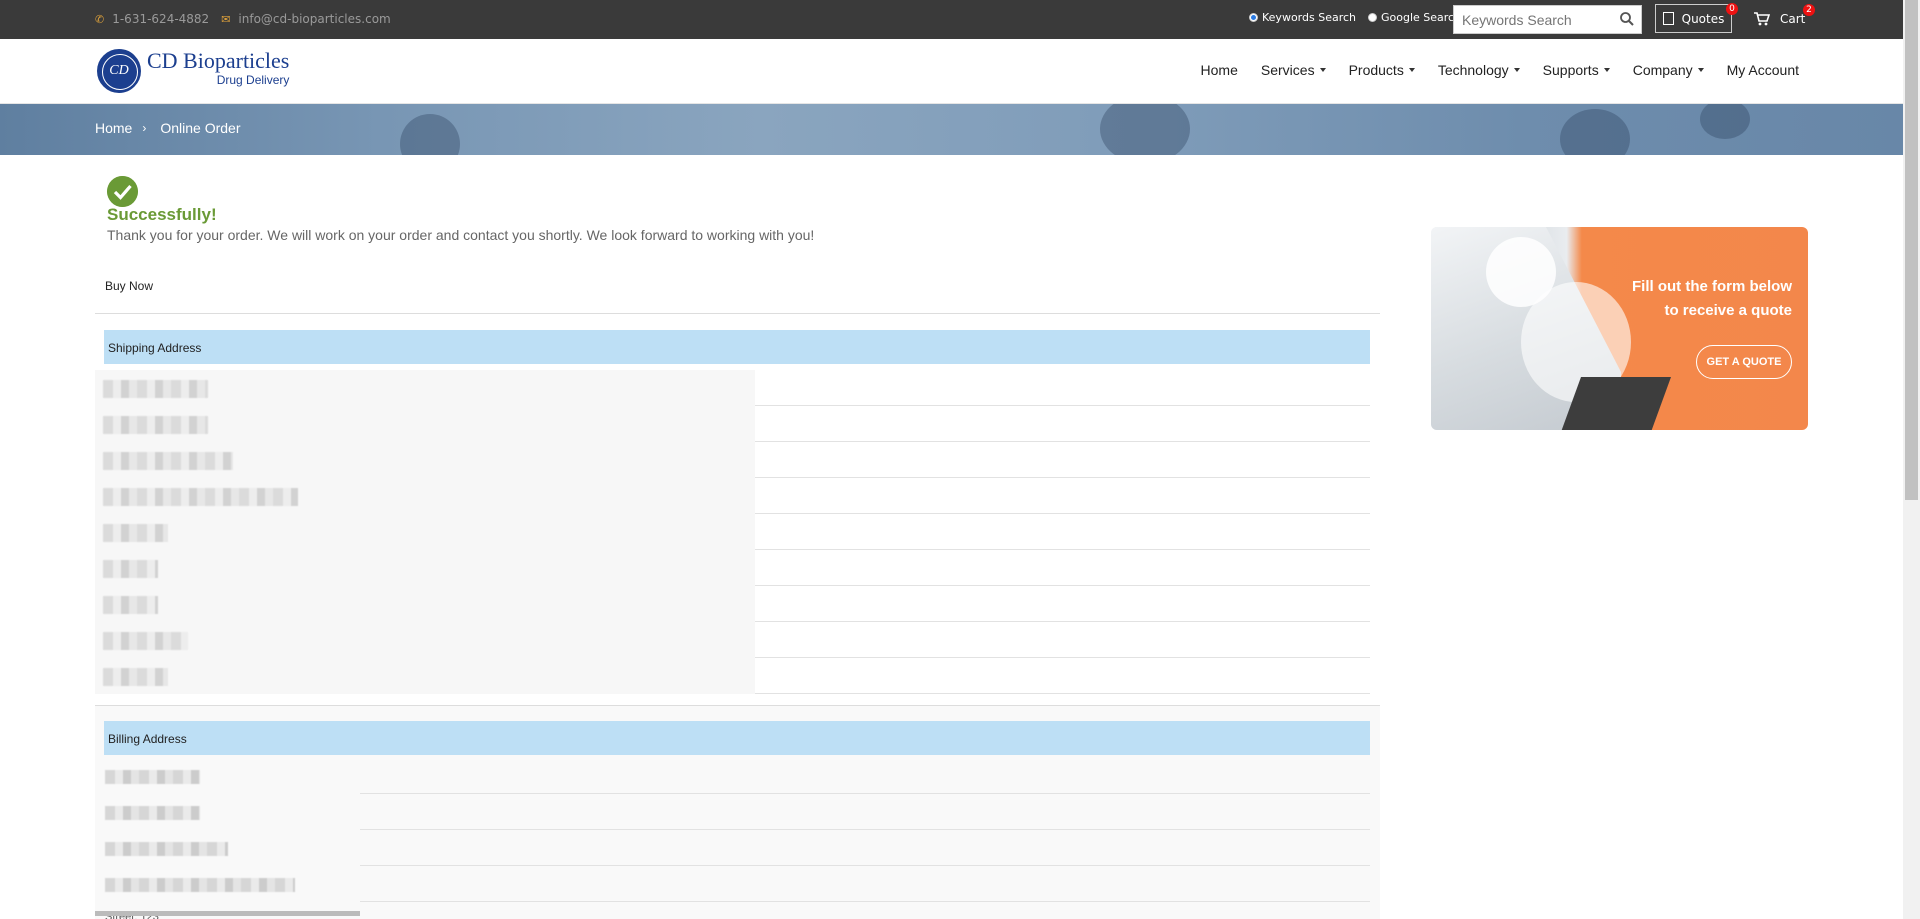 The height and width of the screenshot is (919, 1920). Describe the element at coordinates (1570, 70) in the screenshot. I see `nav-label: Supports` at that location.